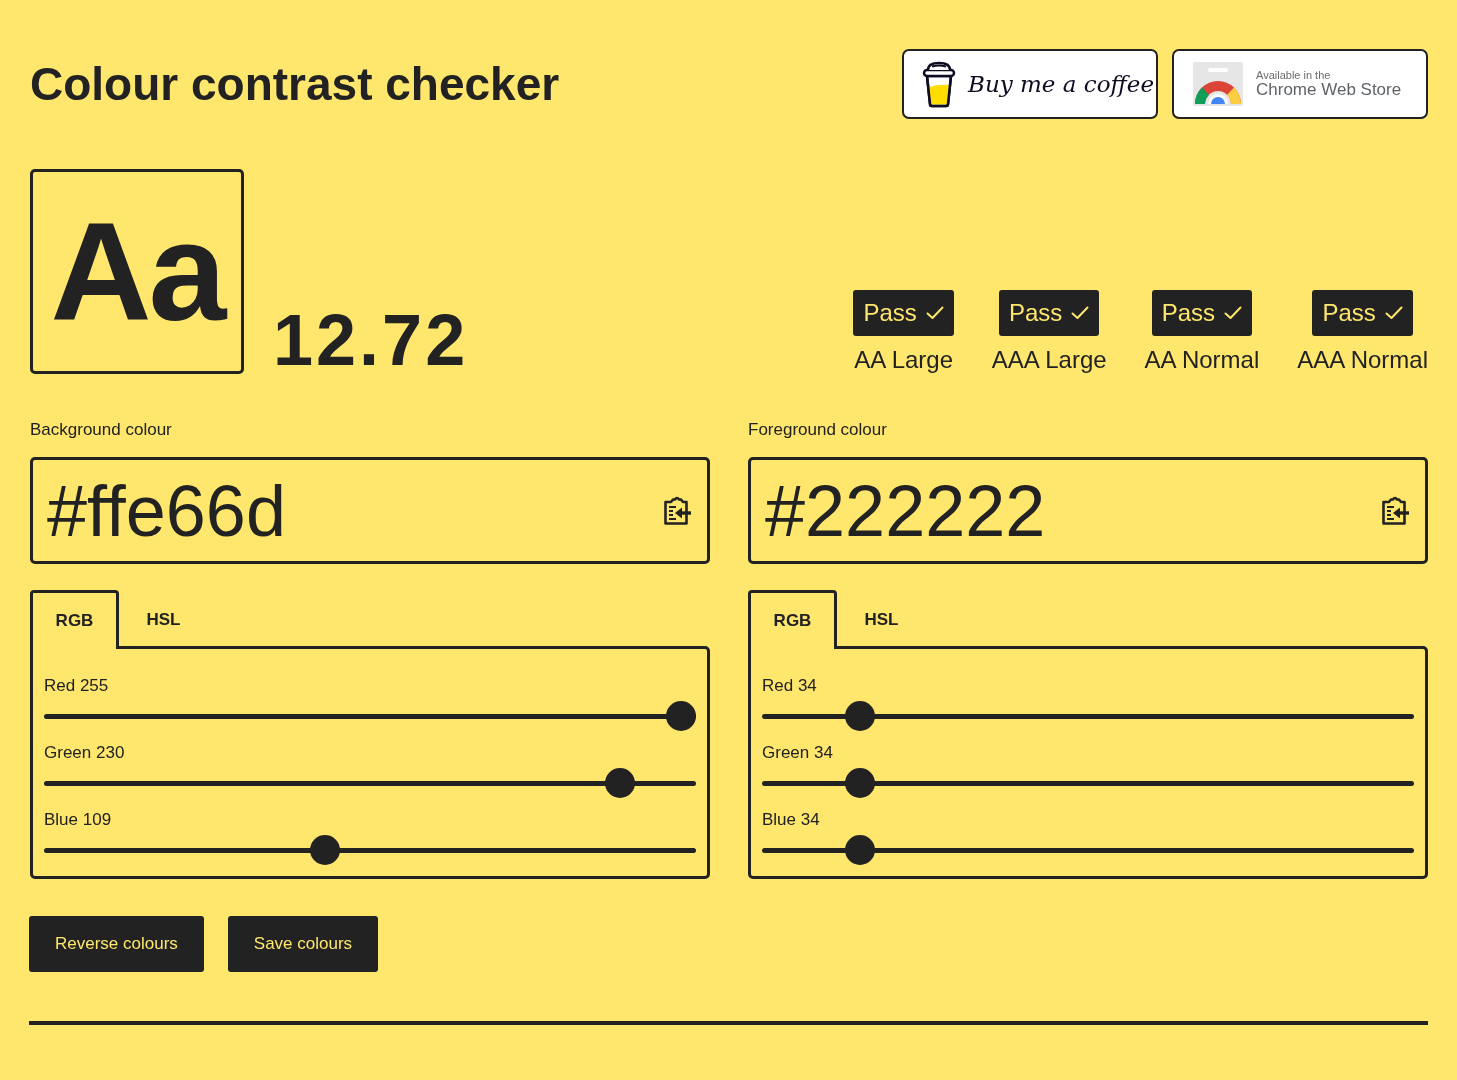 This screenshot has width=1457, height=1080. What do you see at coordinates (903, 359) in the screenshot?
I see `result-label: AA Large` at bounding box center [903, 359].